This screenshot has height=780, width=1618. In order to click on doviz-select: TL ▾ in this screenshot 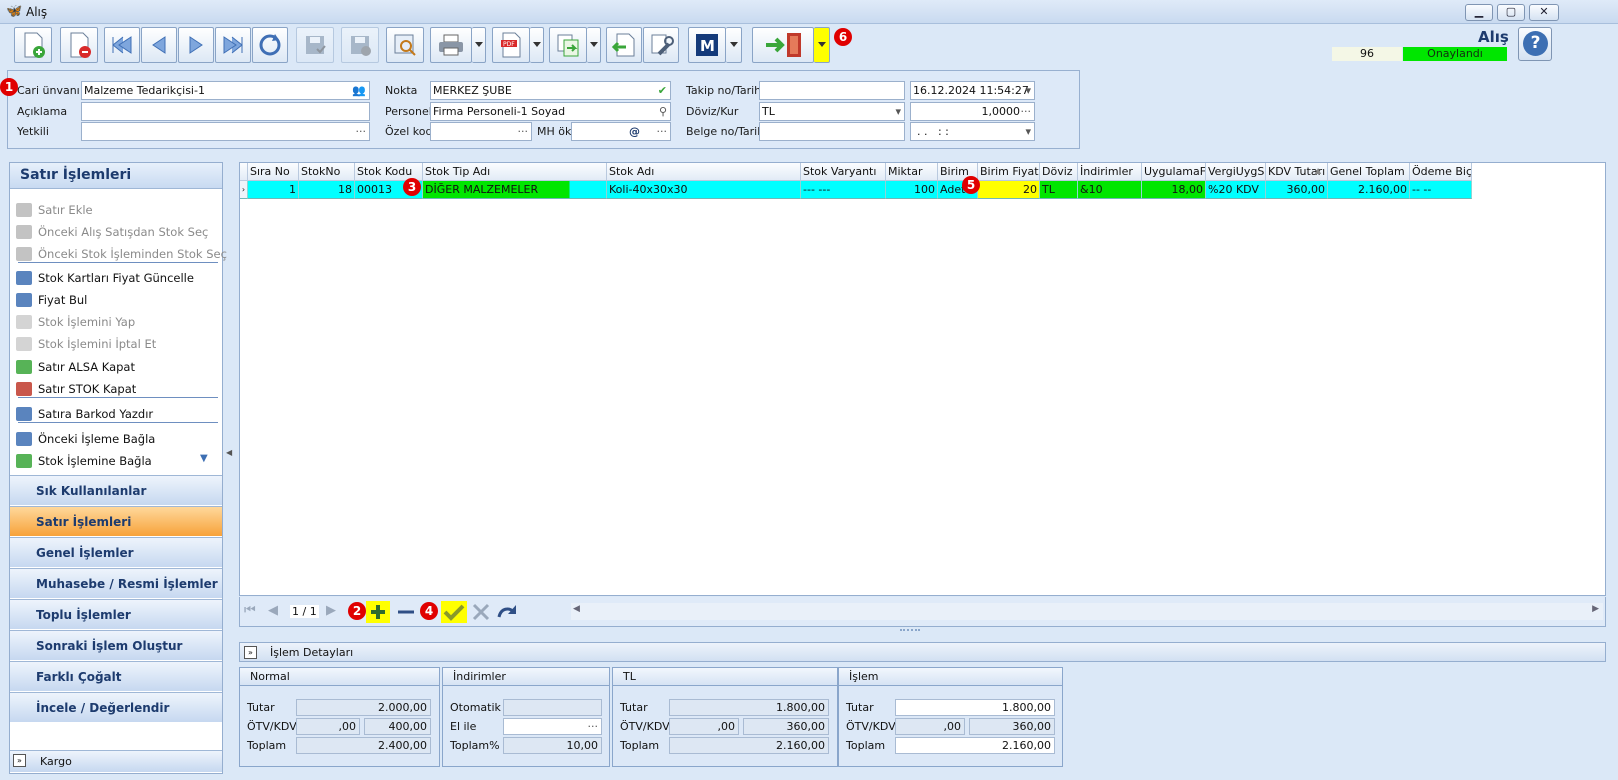, I will do `click(832, 111)`.